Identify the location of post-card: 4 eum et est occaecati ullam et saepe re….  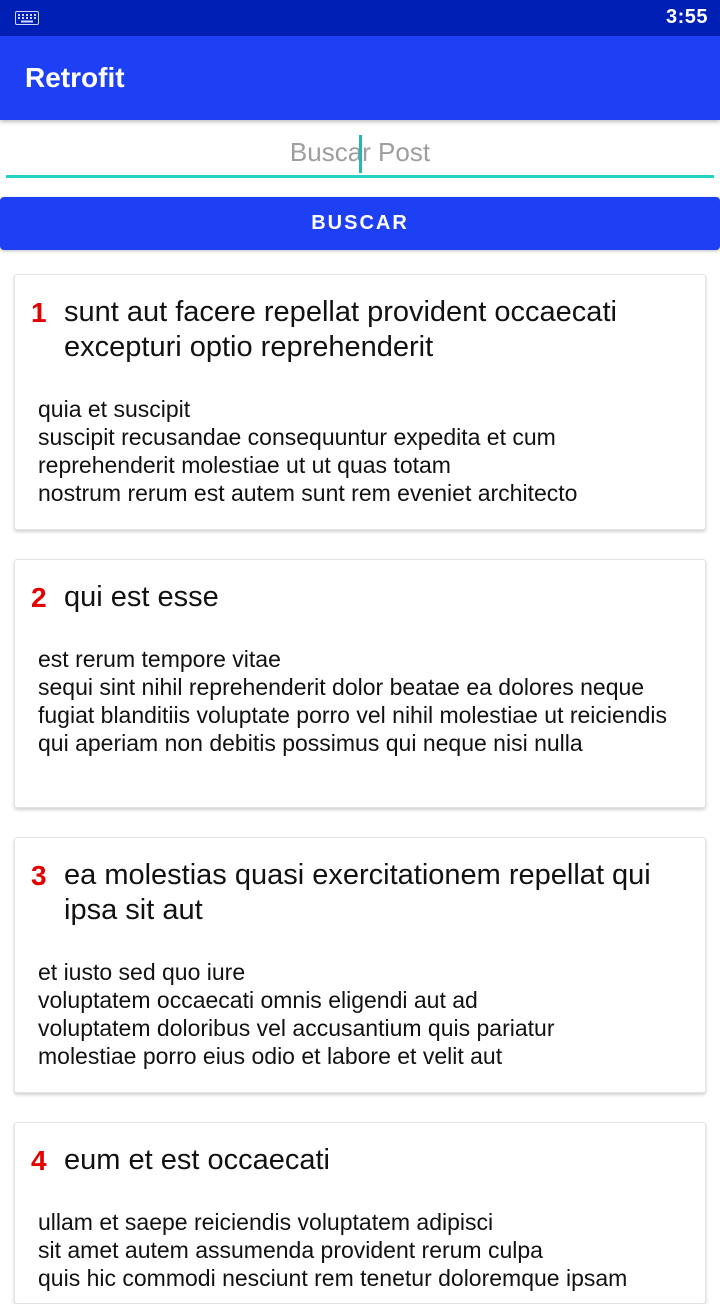
(360, 1213).